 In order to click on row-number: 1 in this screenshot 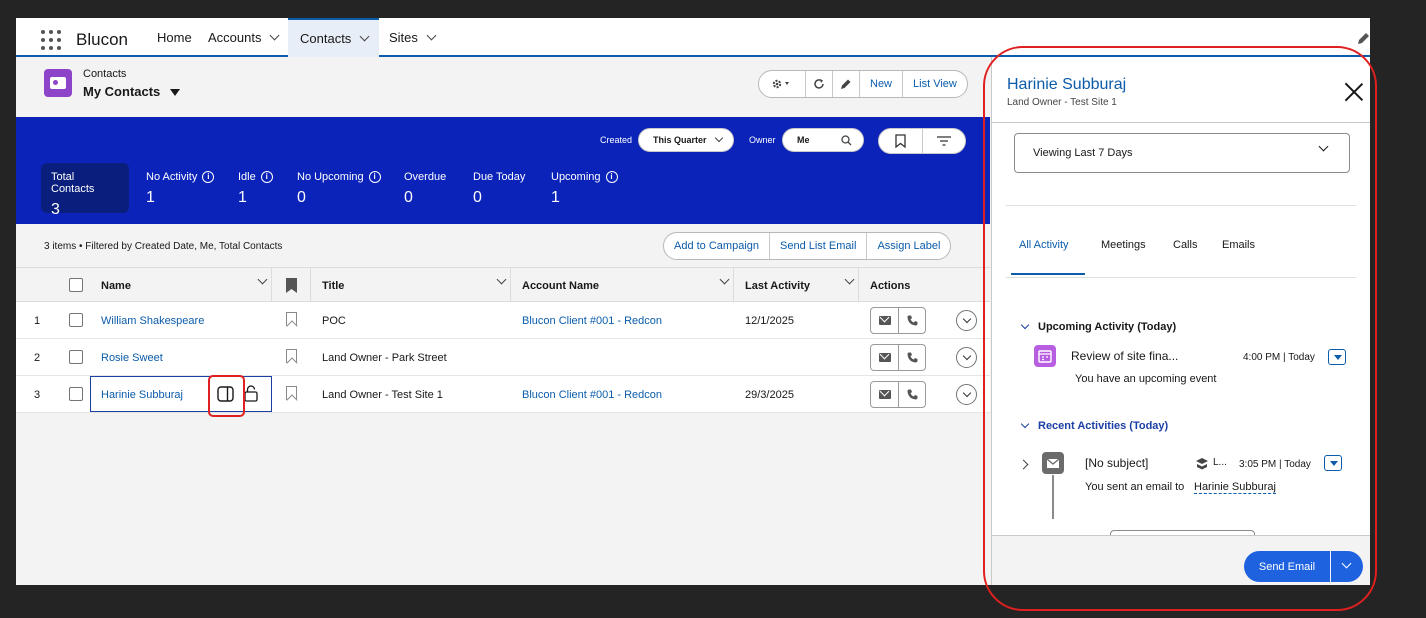, I will do `click(37, 320)`.